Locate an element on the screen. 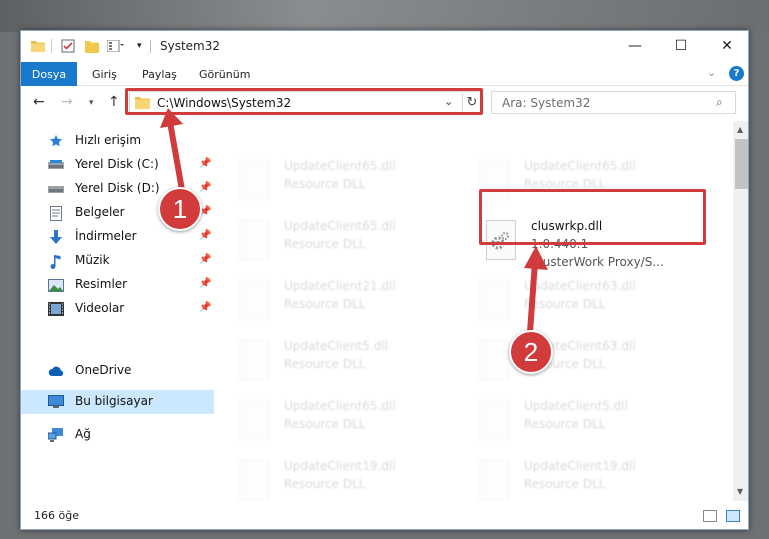  cloud-icon is located at coordinates (56, 371).